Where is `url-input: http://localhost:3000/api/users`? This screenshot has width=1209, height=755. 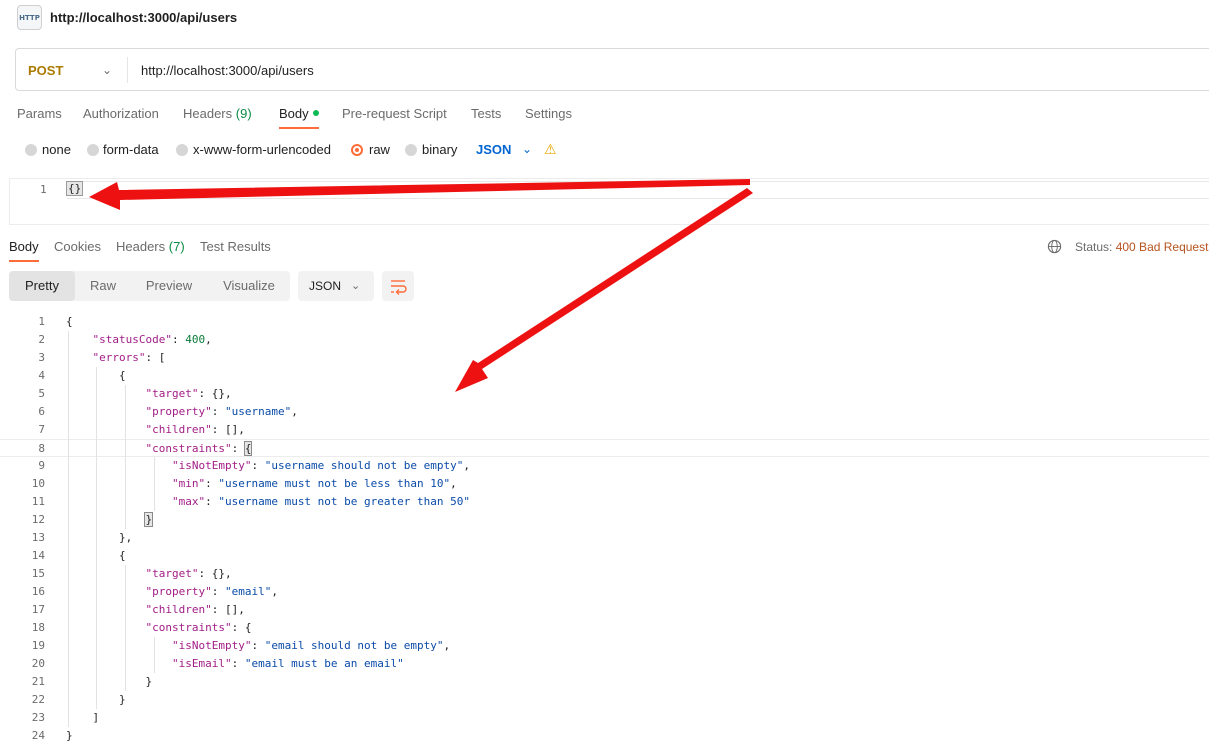 url-input: http://localhost:3000/api/users is located at coordinates (227, 70).